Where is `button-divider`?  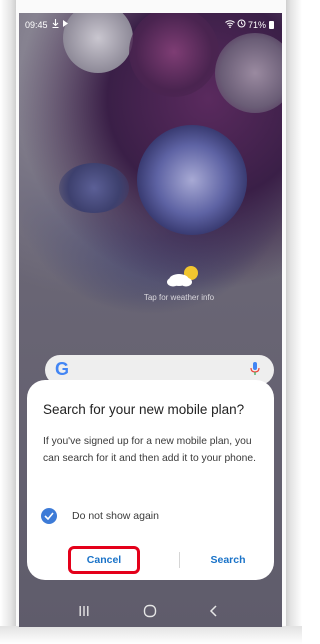 button-divider is located at coordinates (179, 560).